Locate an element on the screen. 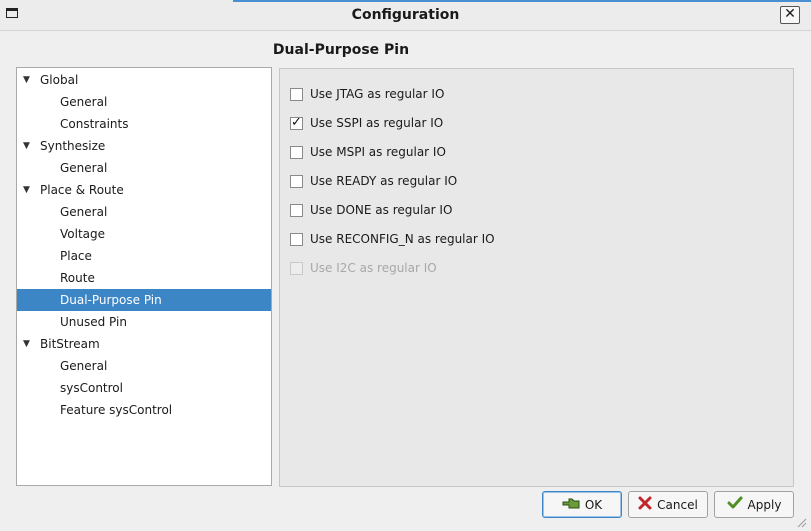 Image resolution: width=811 pixels, height=531 pixels. tree-item: sysControl is located at coordinates (144, 388).